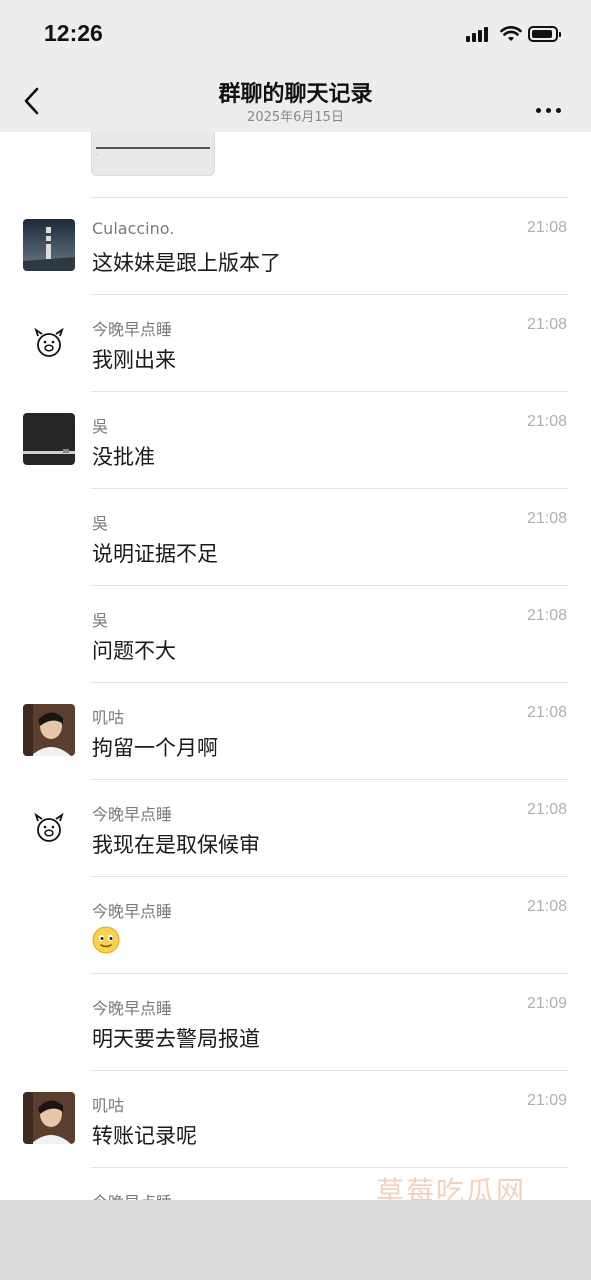 This screenshot has height=1280, width=591. What do you see at coordinates (295, 633) in the screenshot?
I see `list-item: 吳 21:08 问题不大` at bounding box center [295, 633].